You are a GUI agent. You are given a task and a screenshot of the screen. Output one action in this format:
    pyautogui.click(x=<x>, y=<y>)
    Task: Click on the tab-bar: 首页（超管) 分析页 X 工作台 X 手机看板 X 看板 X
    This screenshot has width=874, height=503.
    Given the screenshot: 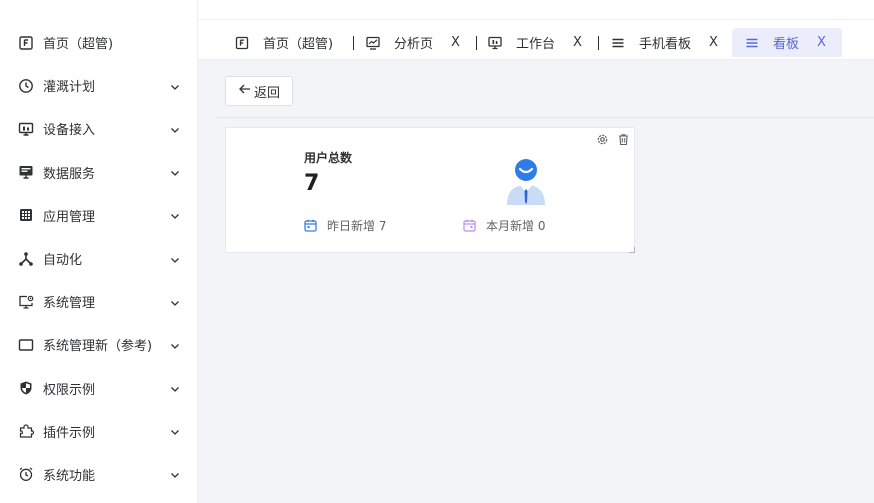 What is the action you would take?
    pyautogui.click(x=536, y=40)
    